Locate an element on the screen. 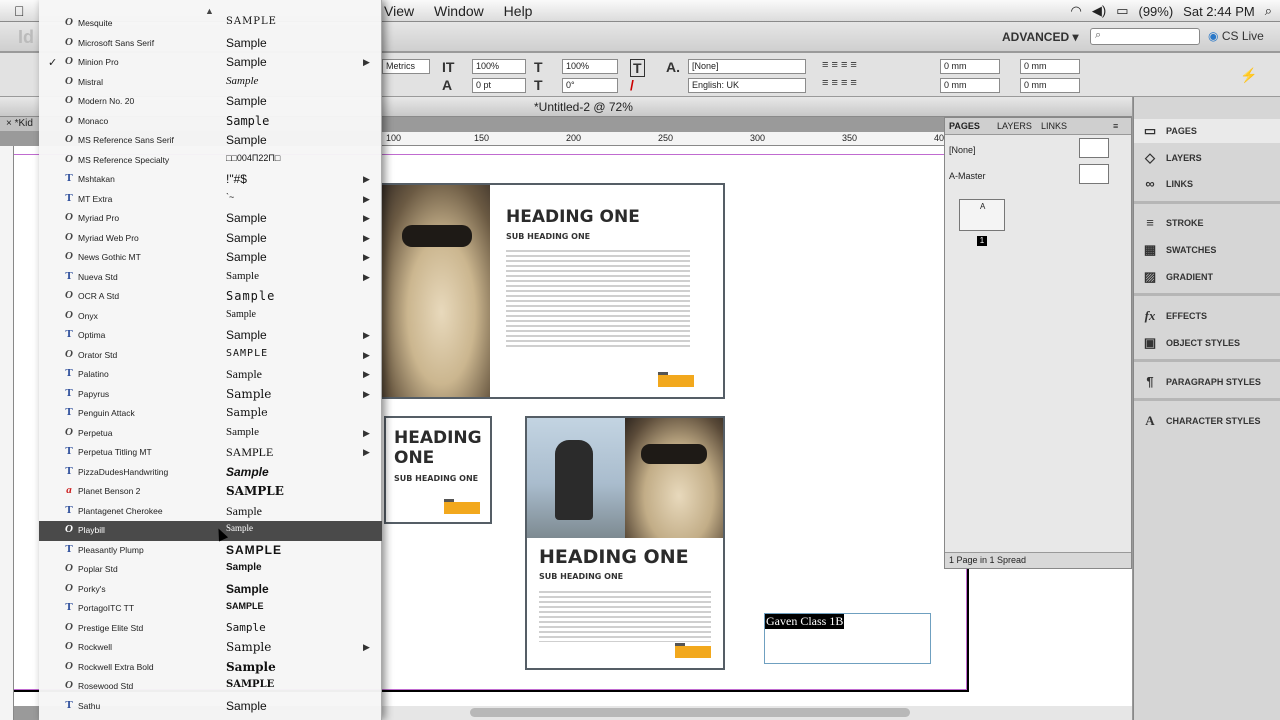 This screenshot has height=720, width=1280. horizontal-scale-field: 100% is located at coordinates (590, 66).